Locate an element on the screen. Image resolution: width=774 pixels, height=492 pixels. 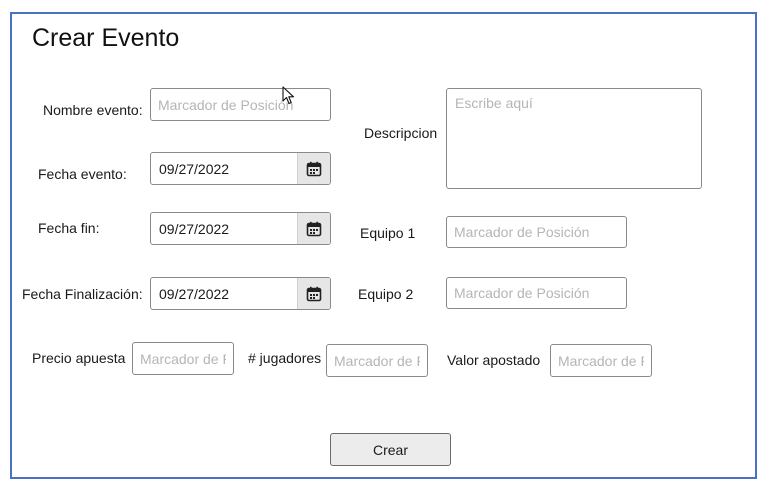
nombre-evento-input is located at coordinates (240, 104).